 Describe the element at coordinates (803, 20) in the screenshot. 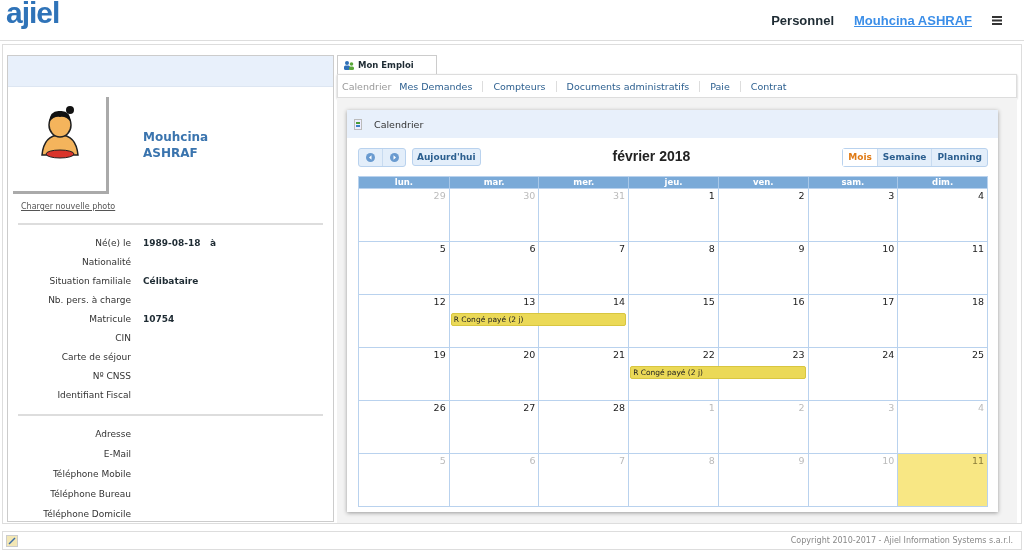

I see `section-title: Personnel` at that location.